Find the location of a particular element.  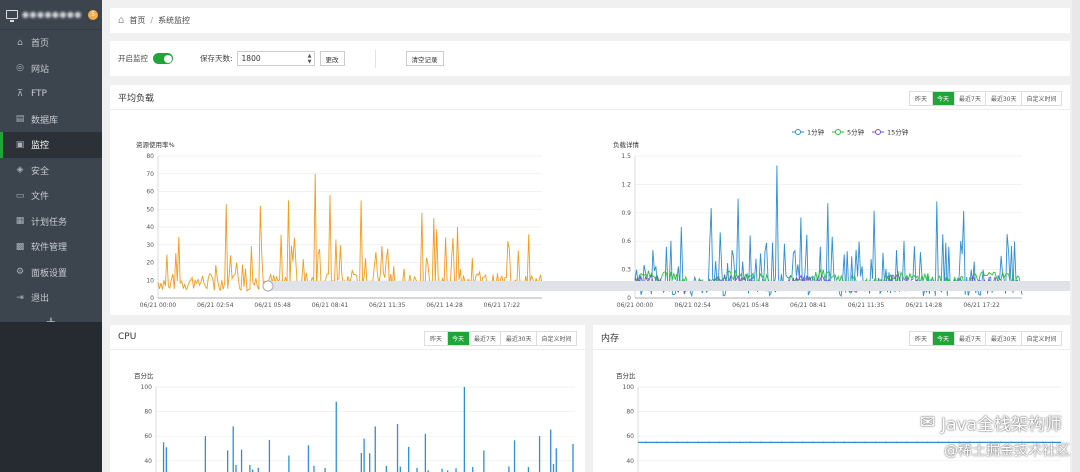

x-tick-label: 06/21 02:54 is located at coordinates (215, 305).